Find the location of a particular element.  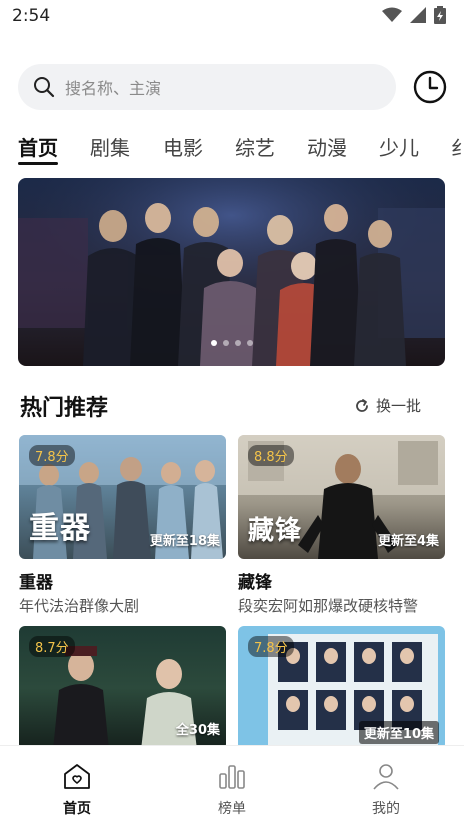

nav-home-label: 首页 is located at coordinates (77, 809).